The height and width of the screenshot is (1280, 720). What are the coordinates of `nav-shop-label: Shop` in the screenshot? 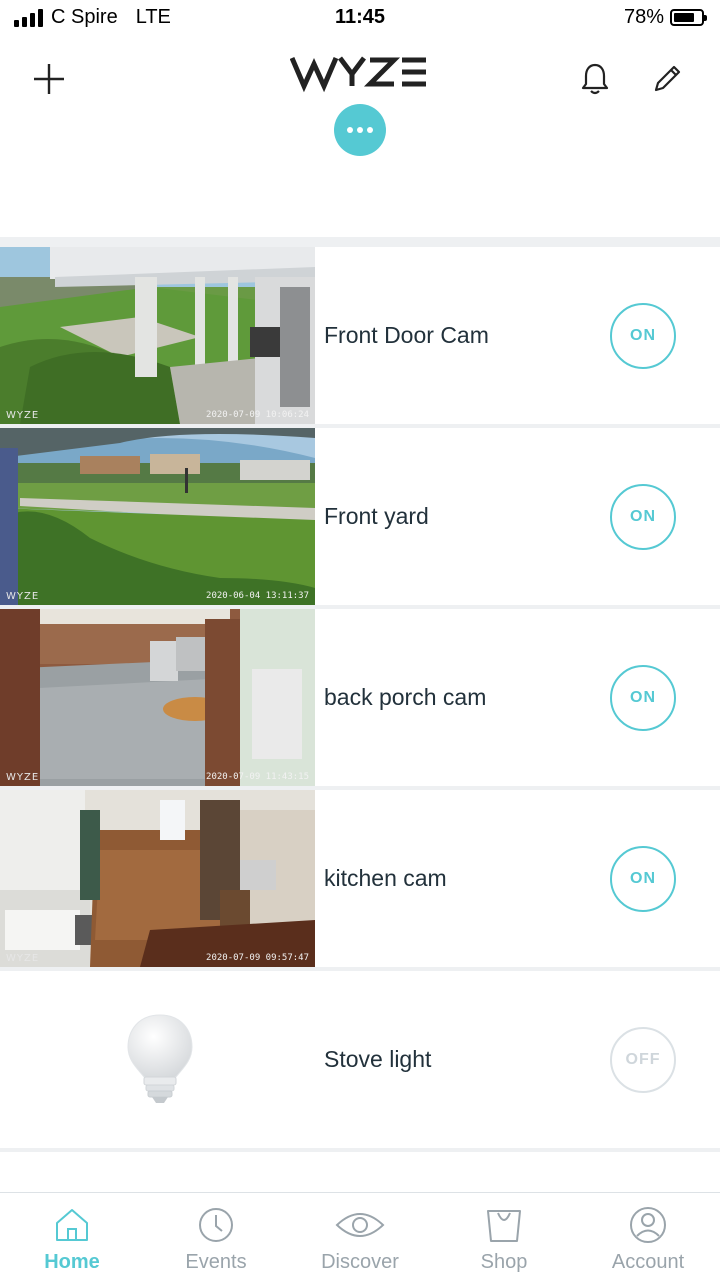 It's located at (504, 1262).